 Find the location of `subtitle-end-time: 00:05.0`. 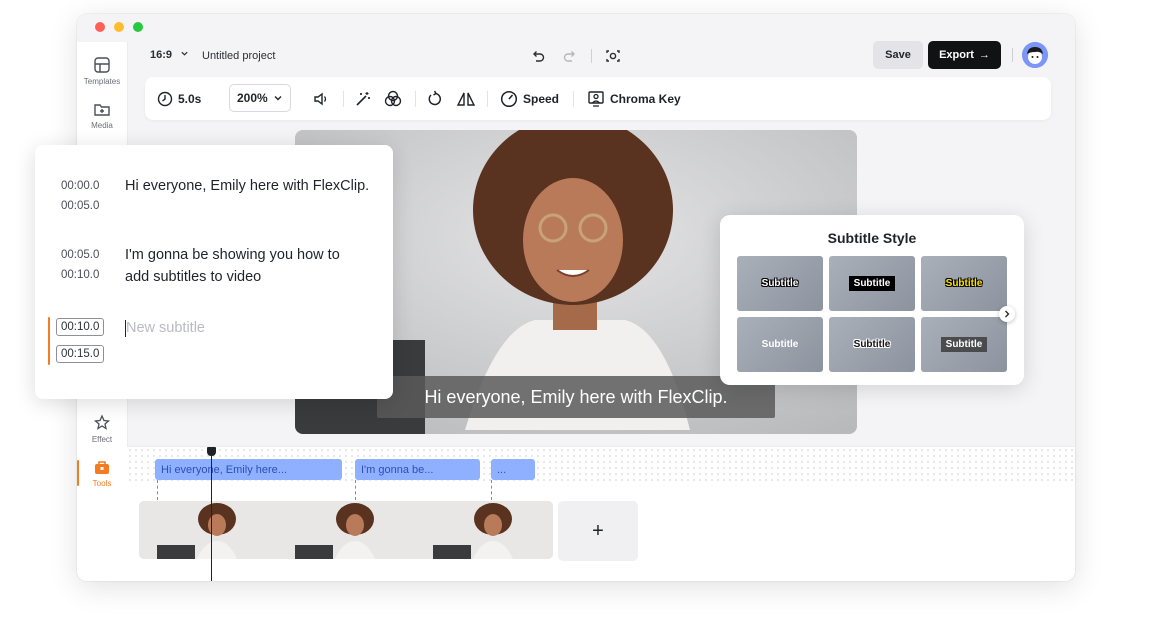

subtitle-end-time: 00:05.0 is located at coordinates (80, 206).